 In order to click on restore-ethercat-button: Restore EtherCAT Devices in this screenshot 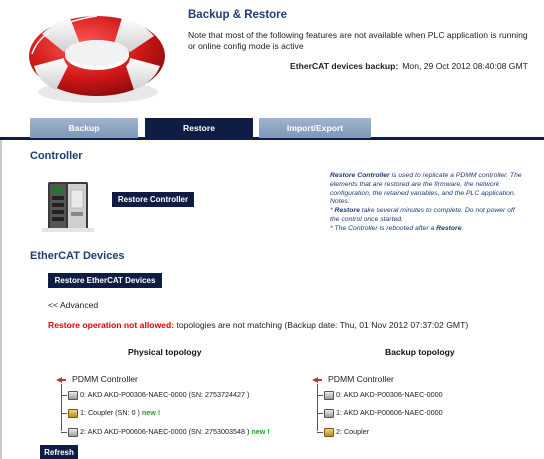, I will do `click(105, 280)`.